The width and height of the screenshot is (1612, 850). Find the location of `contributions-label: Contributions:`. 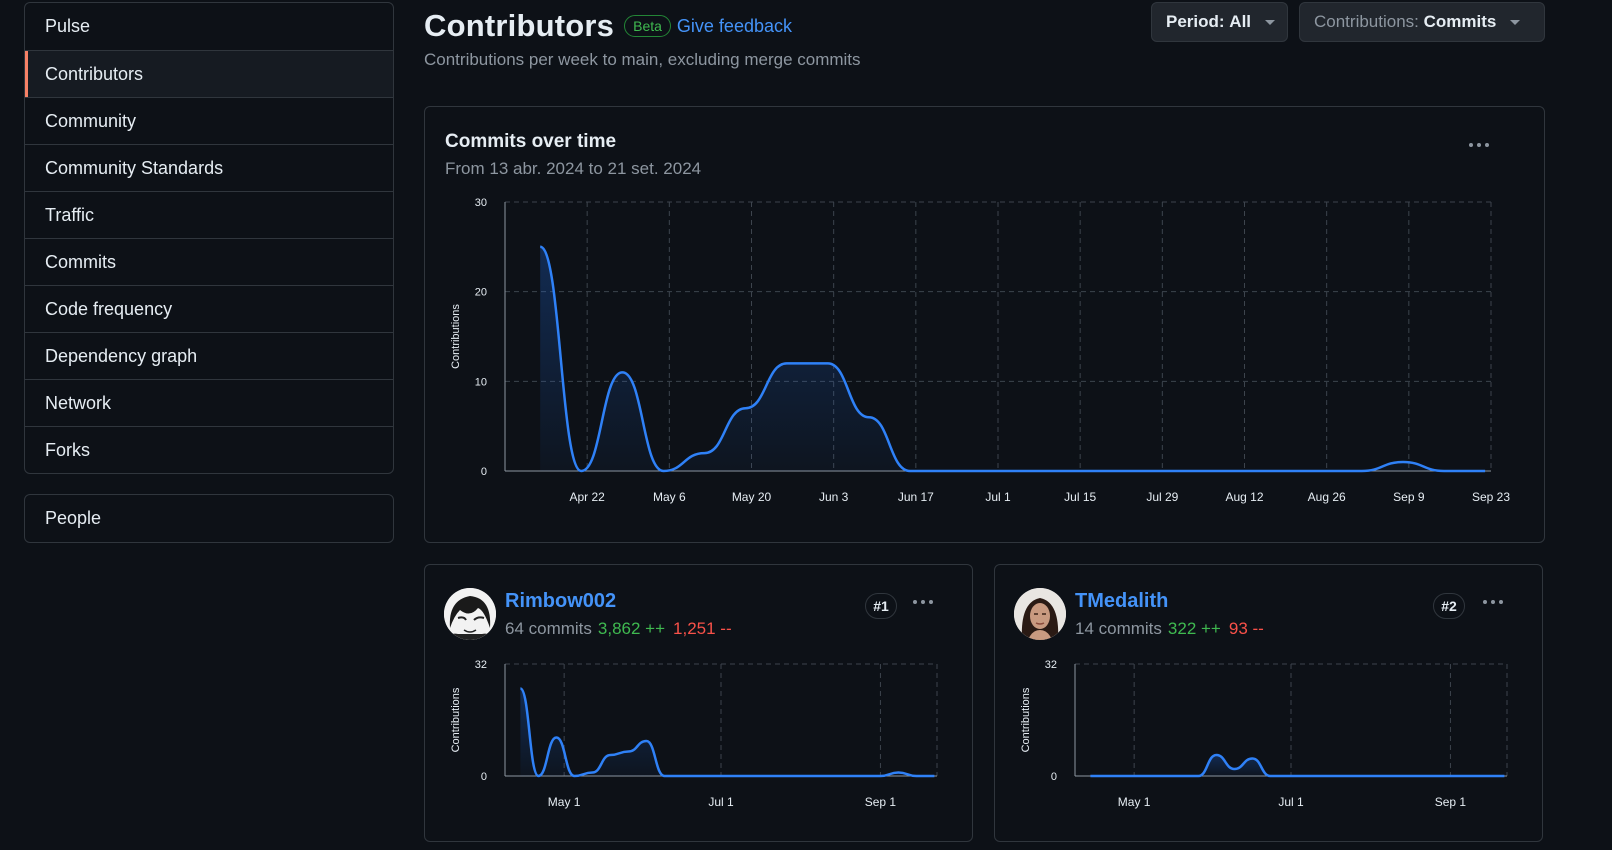

contributions-label: Contributions: is located at coordinates (1369, 21).